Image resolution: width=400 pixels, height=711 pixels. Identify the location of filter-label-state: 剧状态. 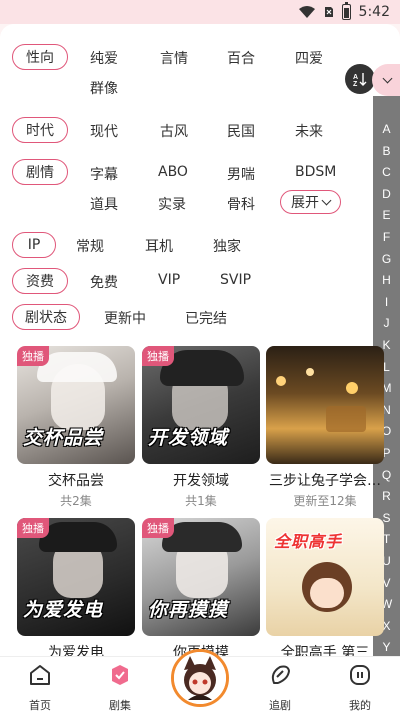
(46, 317).